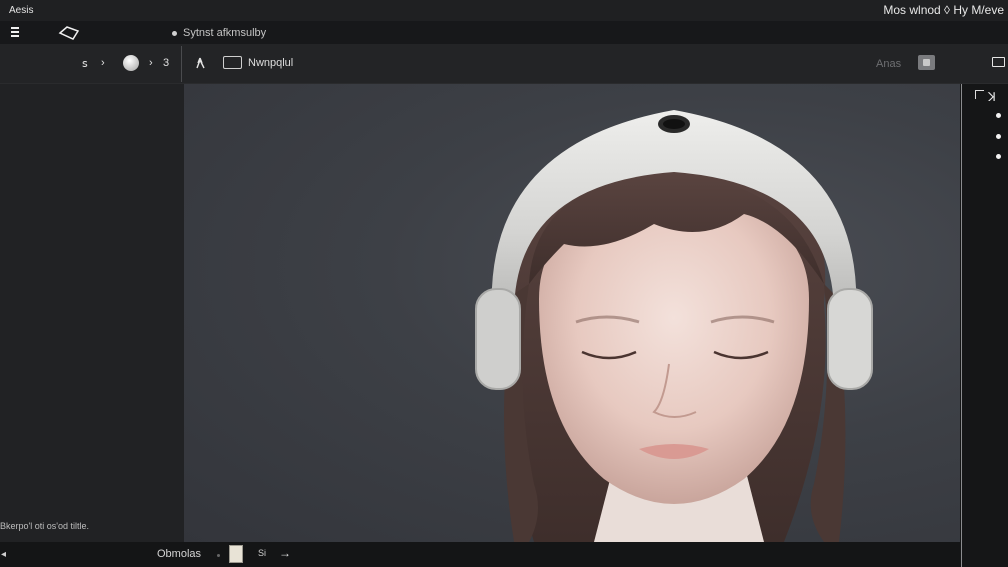  What do you see at coordinates (943, 10) in the screenshot?
I see `title-right-text: Mos wlnod ◊ Hy M/eve` at bounding box center [943, 10].